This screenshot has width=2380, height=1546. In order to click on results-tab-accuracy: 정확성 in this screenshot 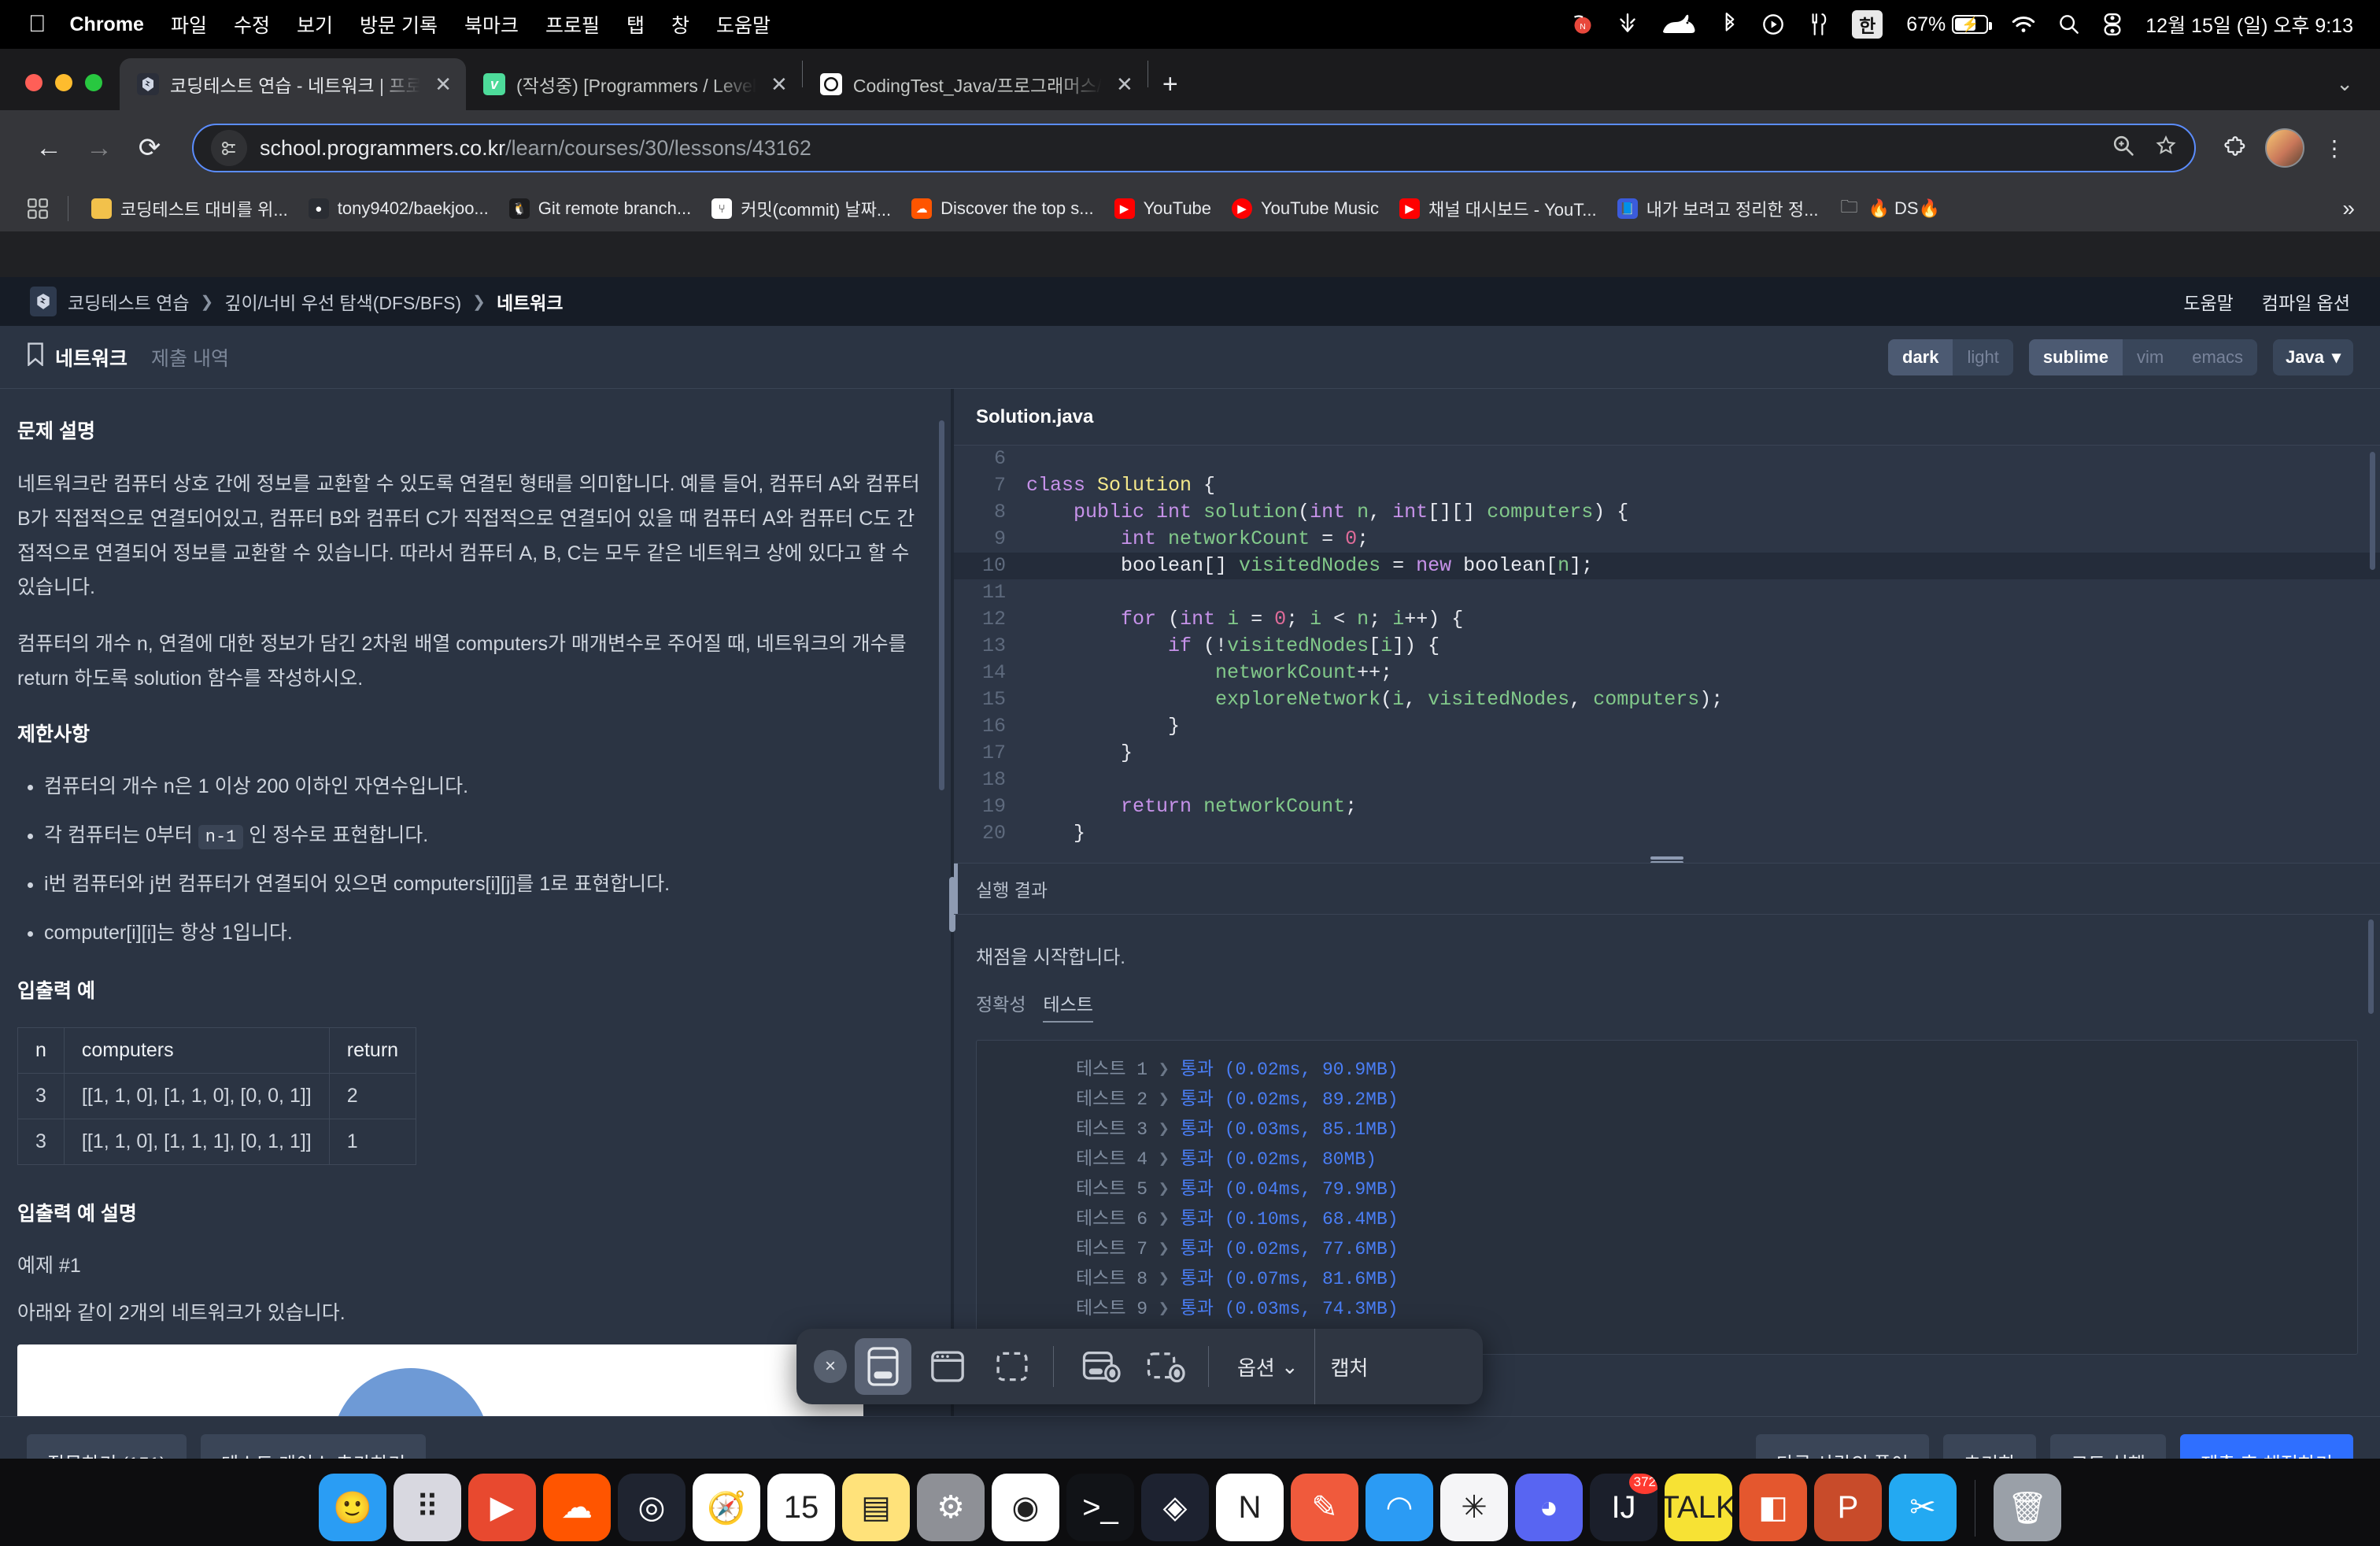, I will do `click(1001, 1006)`.